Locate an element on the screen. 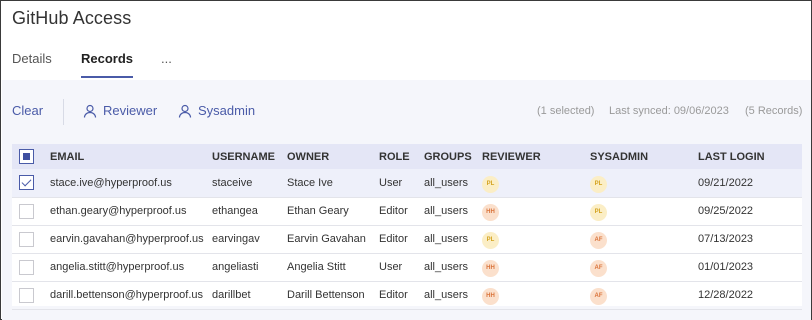 The width and height of the screenshot is (812, 320). last-login-cell: 07/13/2023 is located at coordinates (726, 239).